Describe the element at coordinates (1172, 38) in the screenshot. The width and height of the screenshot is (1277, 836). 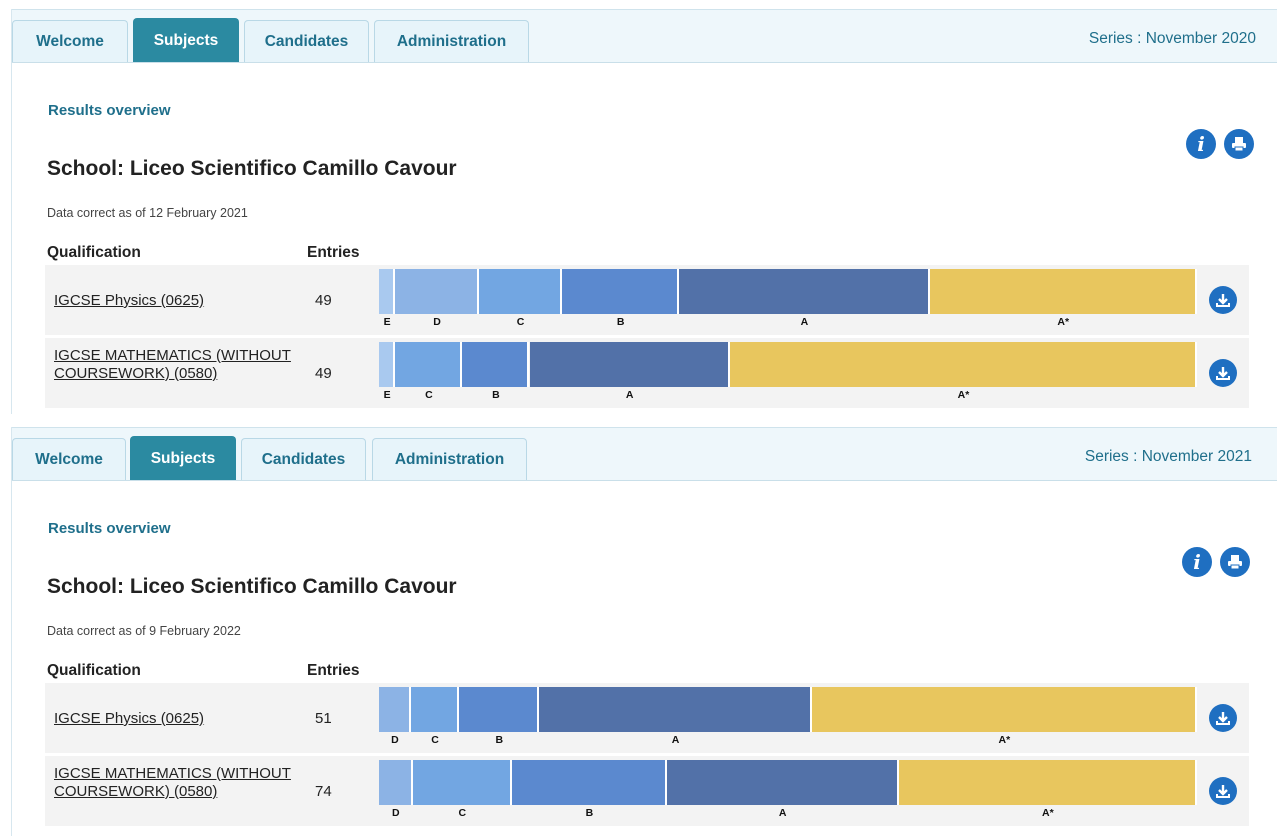
I see `series-label: Series : November 2020` at that location.